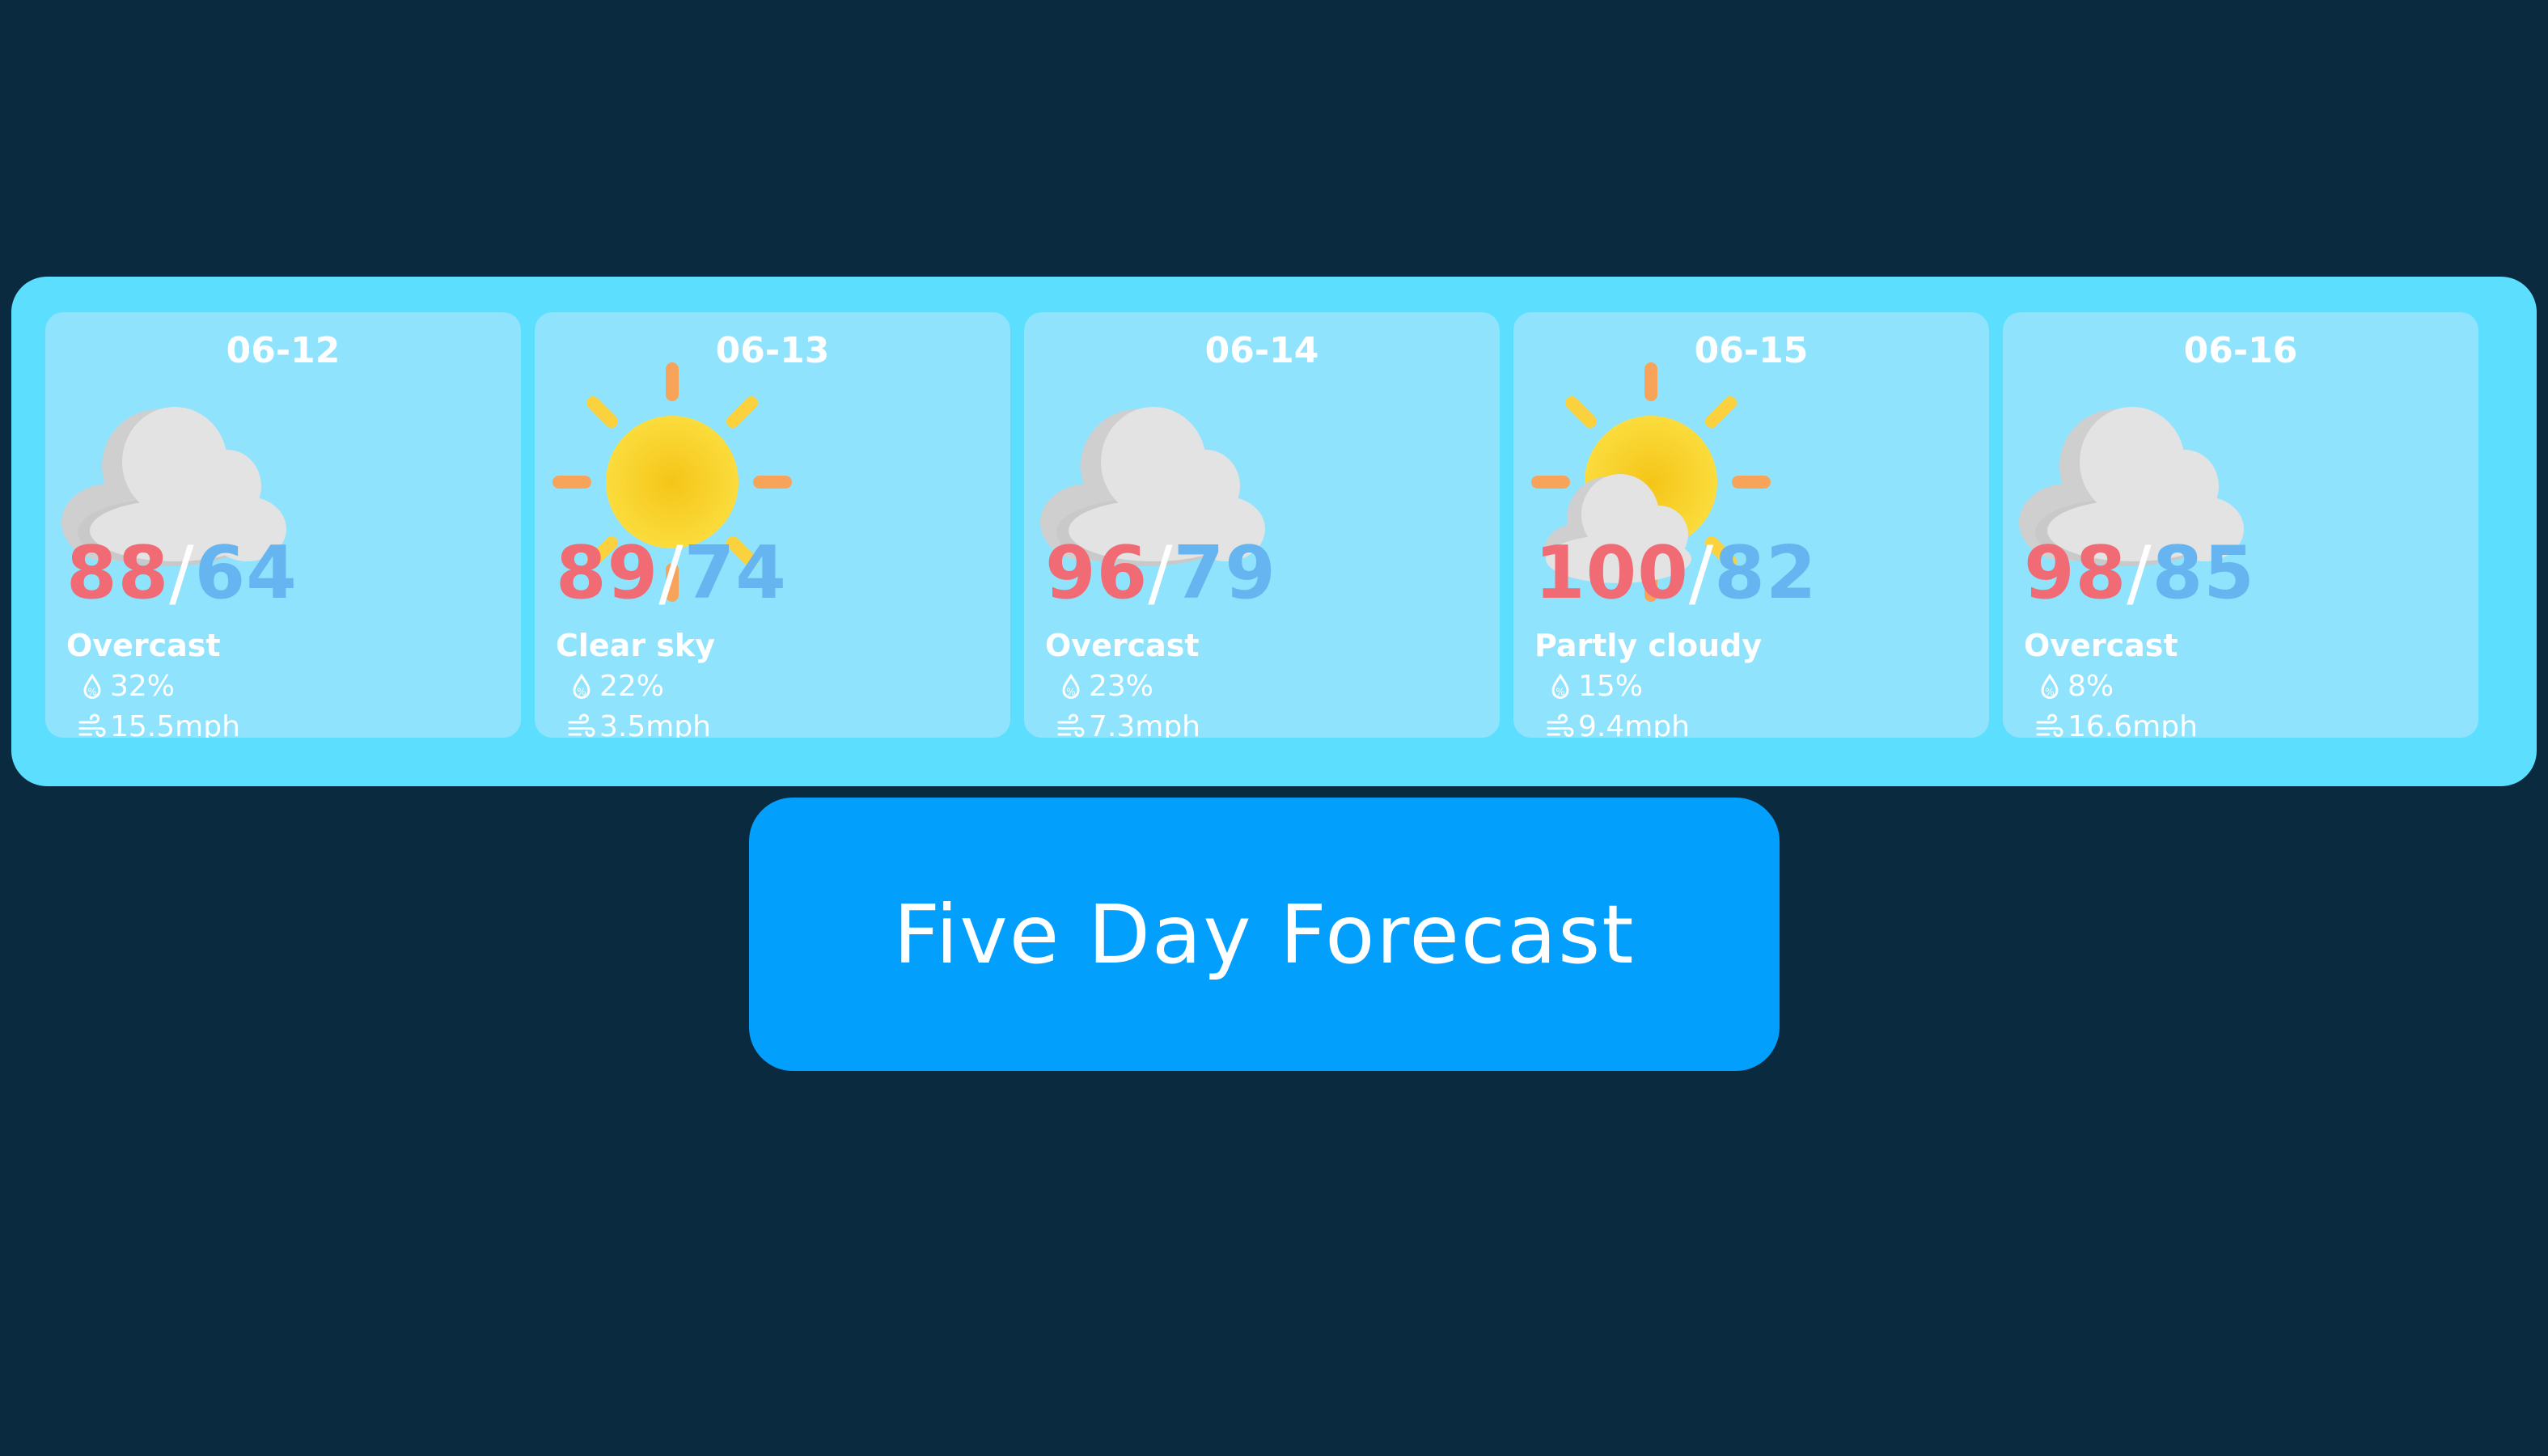  I want to click on temperature-range: 88/64, so click(182, 573).